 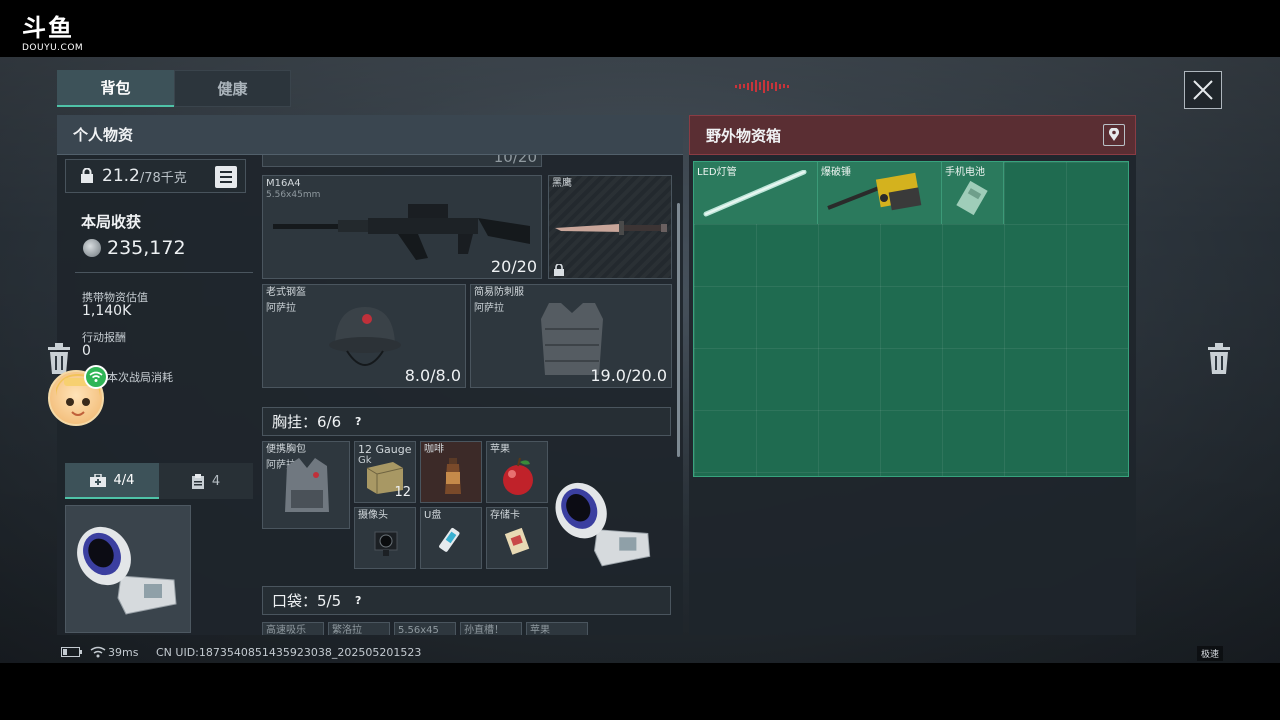 I want to click on tab-clipboard: 4, so click(x=206, y=481).